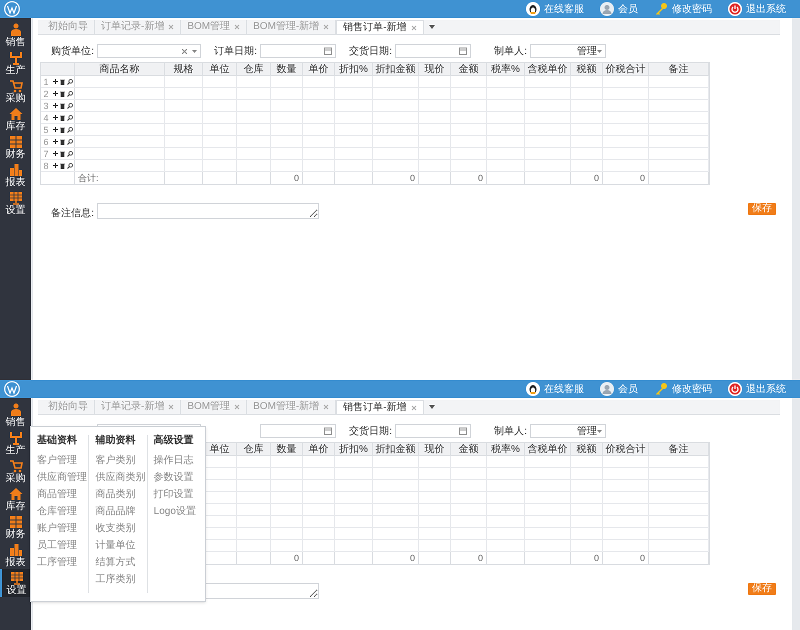 Image resolution: width=800 pixels, height=630 pixels. What do you see at coordinates (62, 529) in the screenshot?
I see `menu-item: 账户管理` at bounding box center [62, 529].